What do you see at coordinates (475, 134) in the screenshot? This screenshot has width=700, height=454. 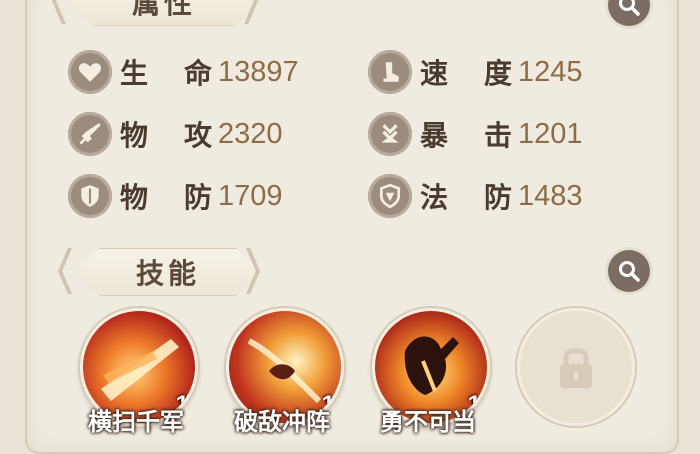 I see `stat-crit: 暴 击 1201` at bounding box center [475, 134].